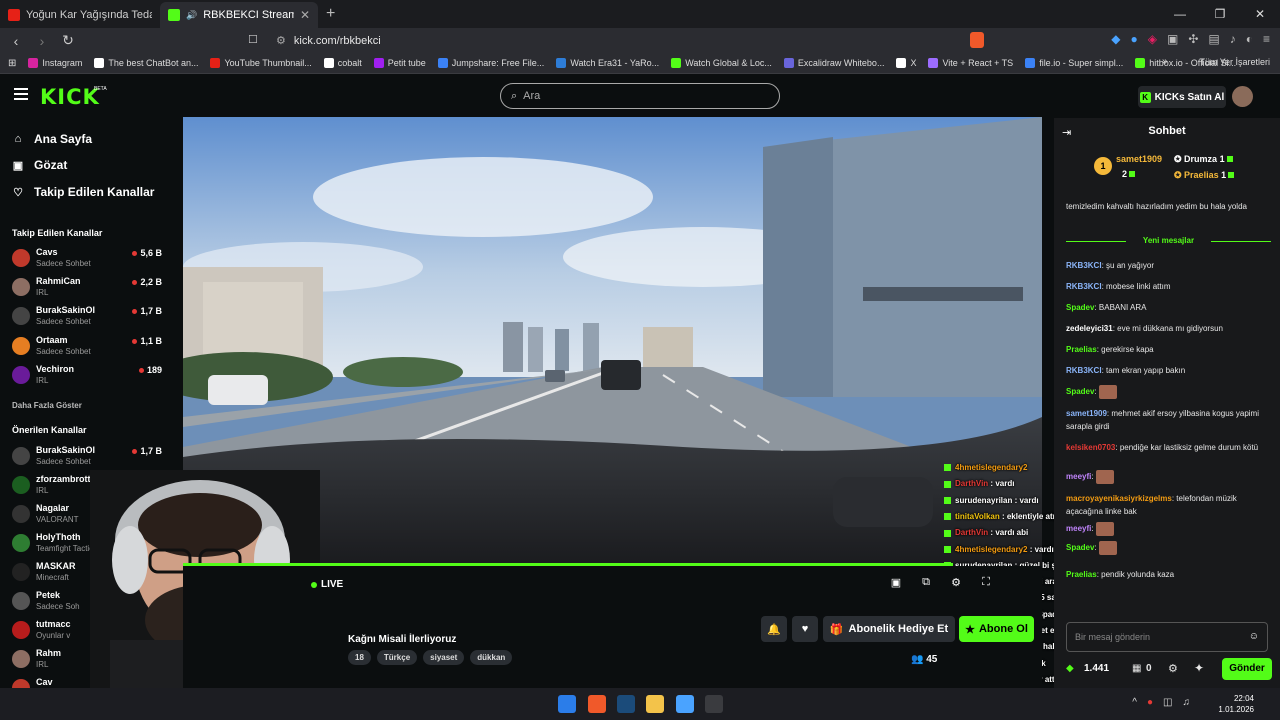  I want to click on bookmark-icon: ☐, so click(253, 39).